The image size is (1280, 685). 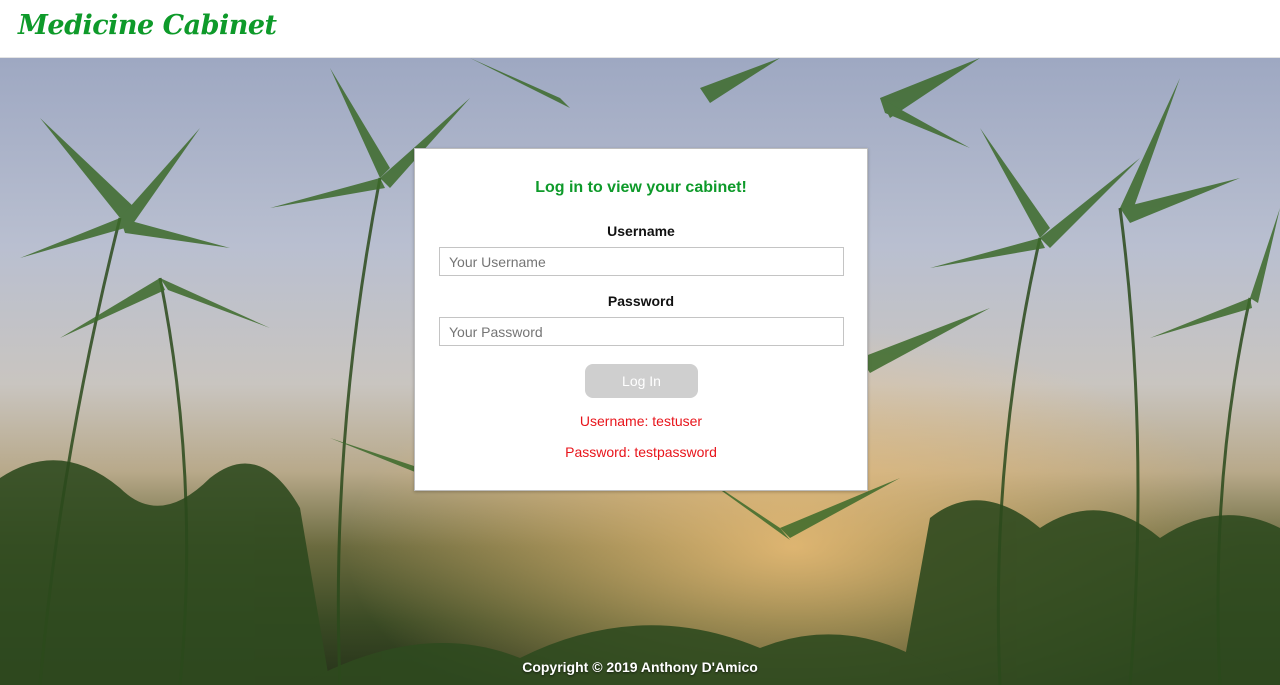 What do you see at coordinates (641, 381) in the screenshot?
I see `login-button: Log In` at bounding box center [641, 381].